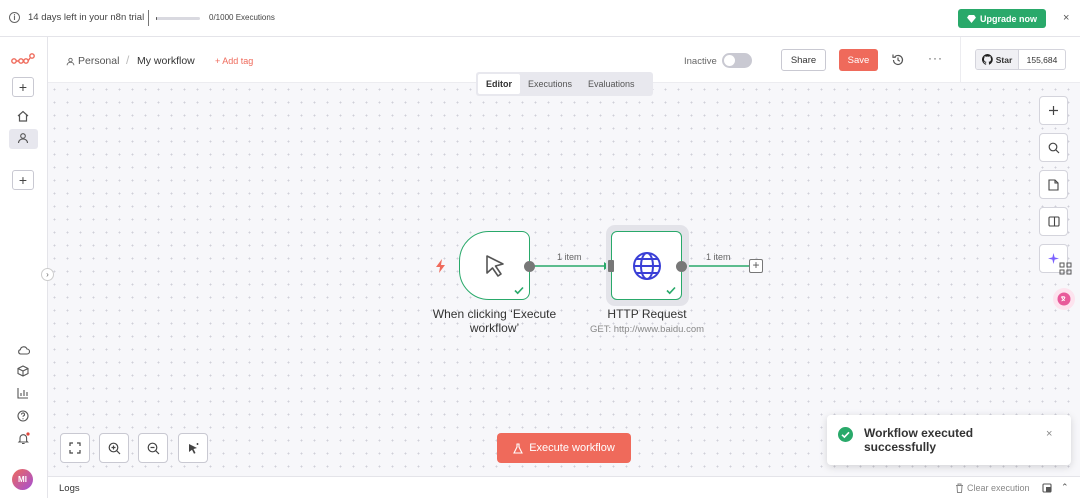 The image size is (1080, 498). I want to click on active-toggle, so click(737, 60).